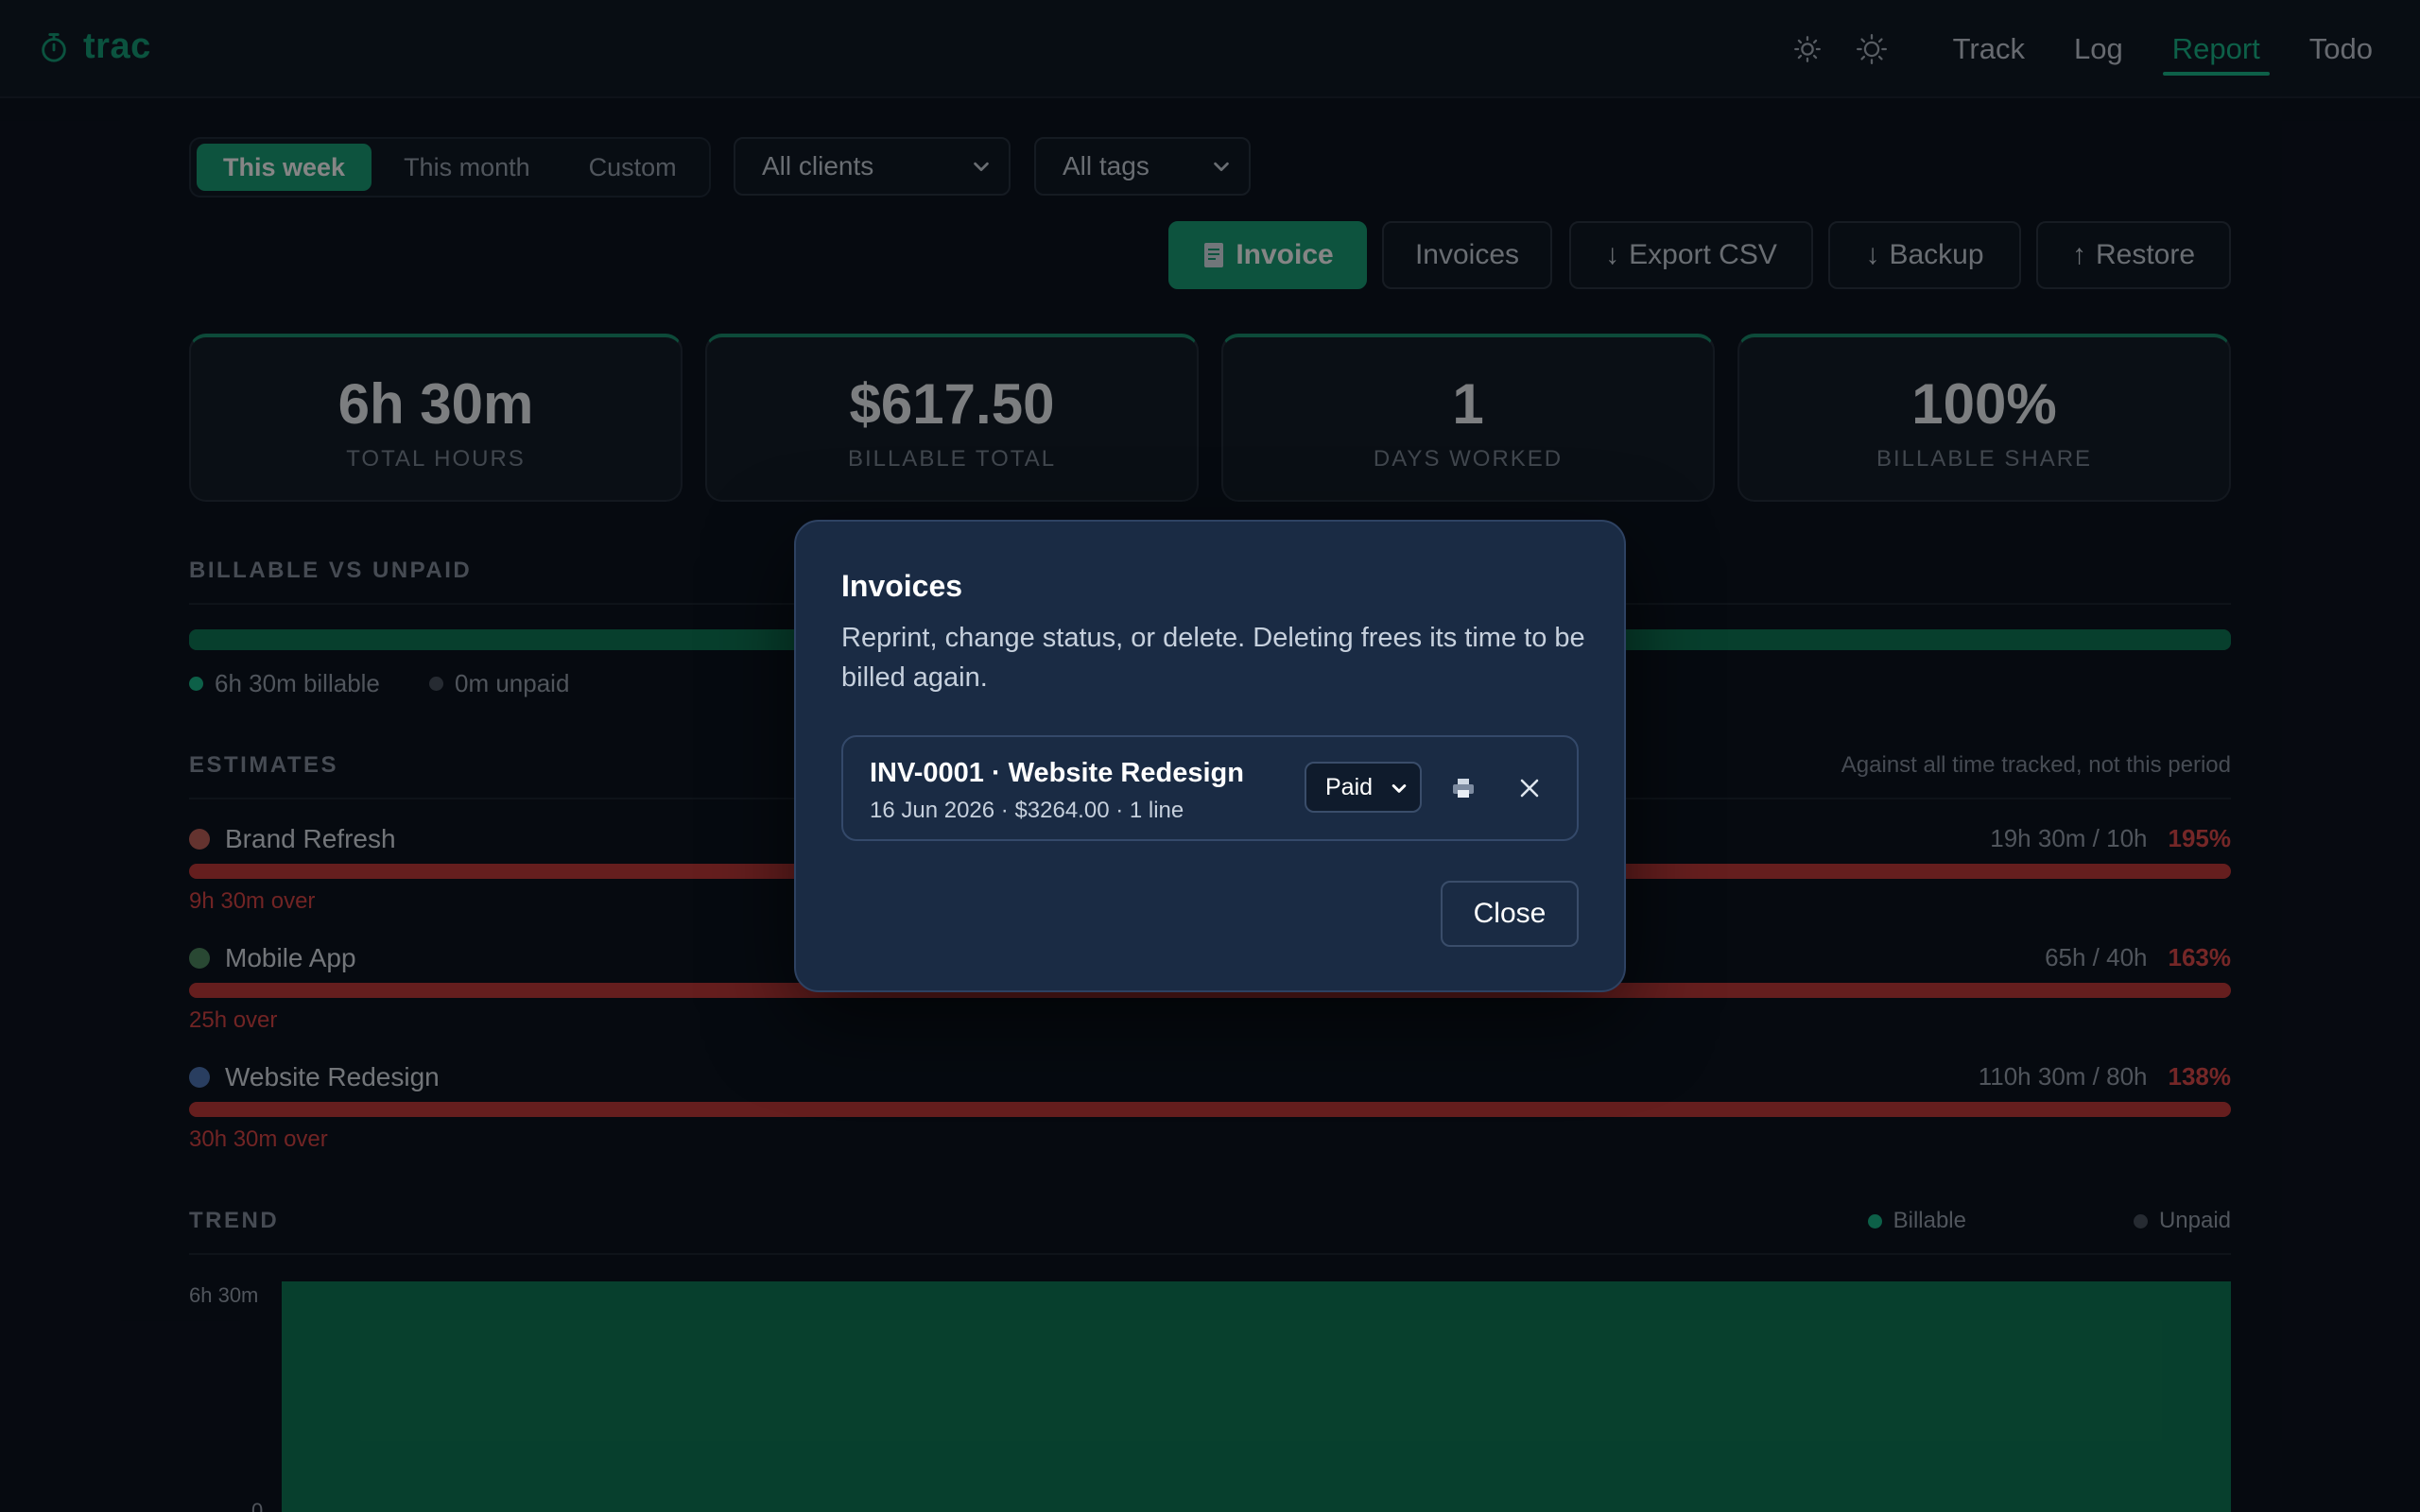  I want to click on close-button: Close, so click(1510, 914).